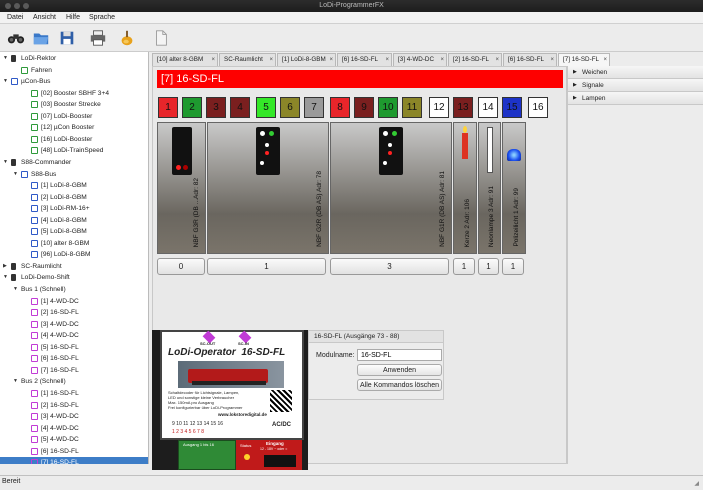 The image size is (703, 490). What do you see at coordinates (127, 38) in the screenshot?
I see `clean-icon` at bounding box center [127, 38].